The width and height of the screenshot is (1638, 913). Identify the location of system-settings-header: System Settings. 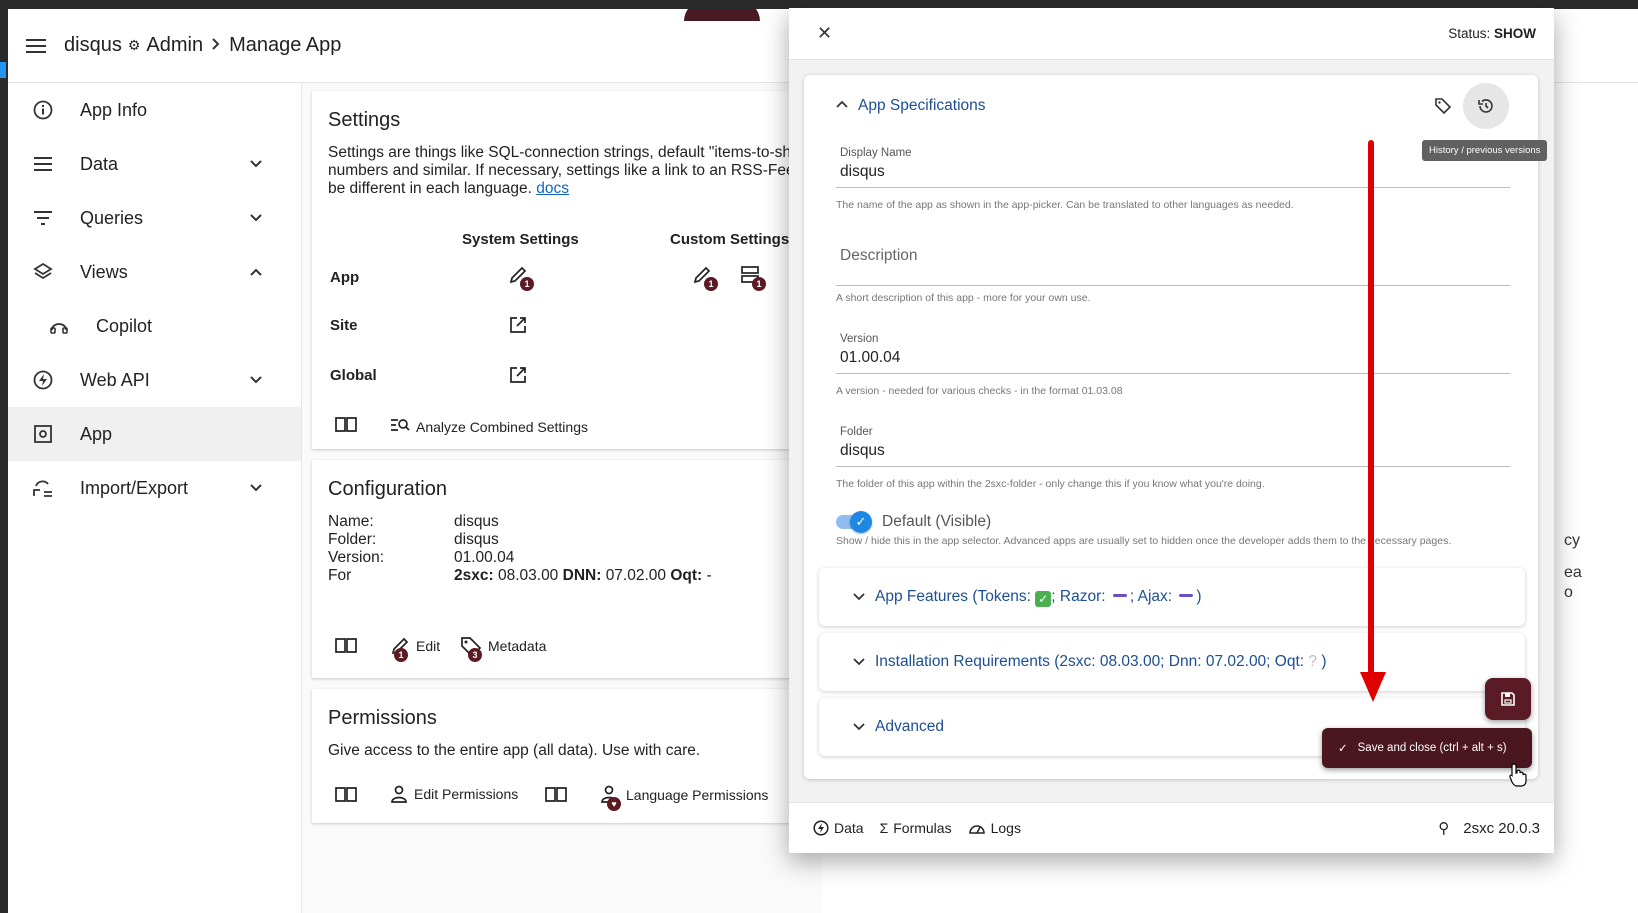
(520, 239).